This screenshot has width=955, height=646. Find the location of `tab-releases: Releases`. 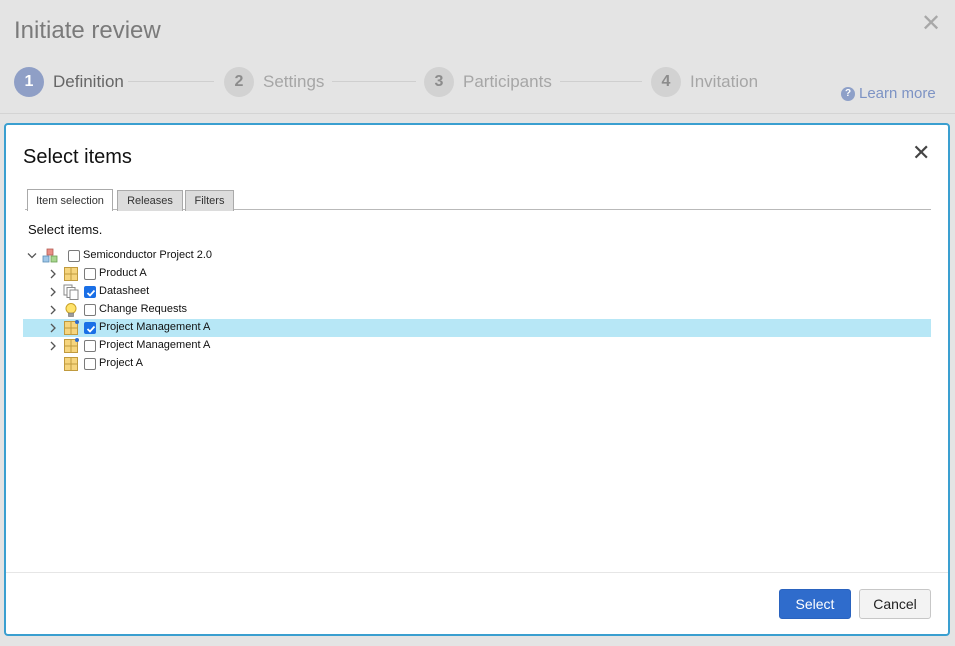

tab-releases: Releases is located at coordinates (150, 200).